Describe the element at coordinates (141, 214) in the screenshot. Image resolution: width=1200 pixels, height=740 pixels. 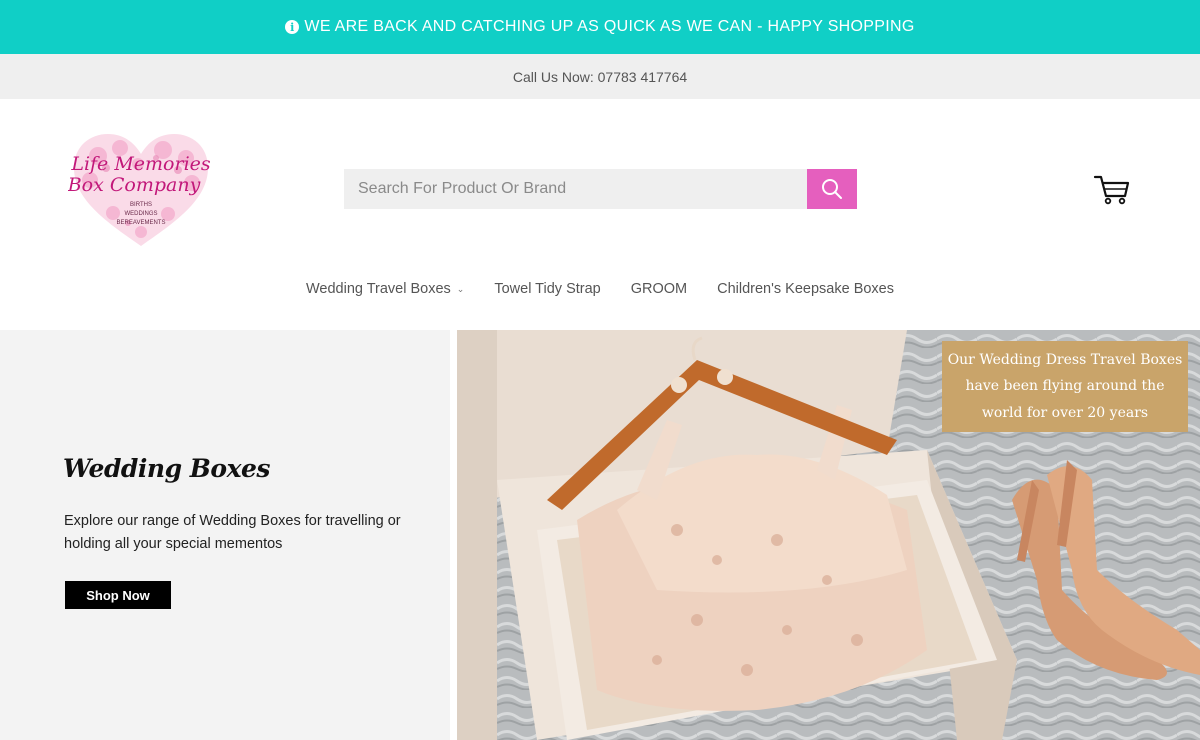
I see `logo-tag2: WEDDINGS` at that location.